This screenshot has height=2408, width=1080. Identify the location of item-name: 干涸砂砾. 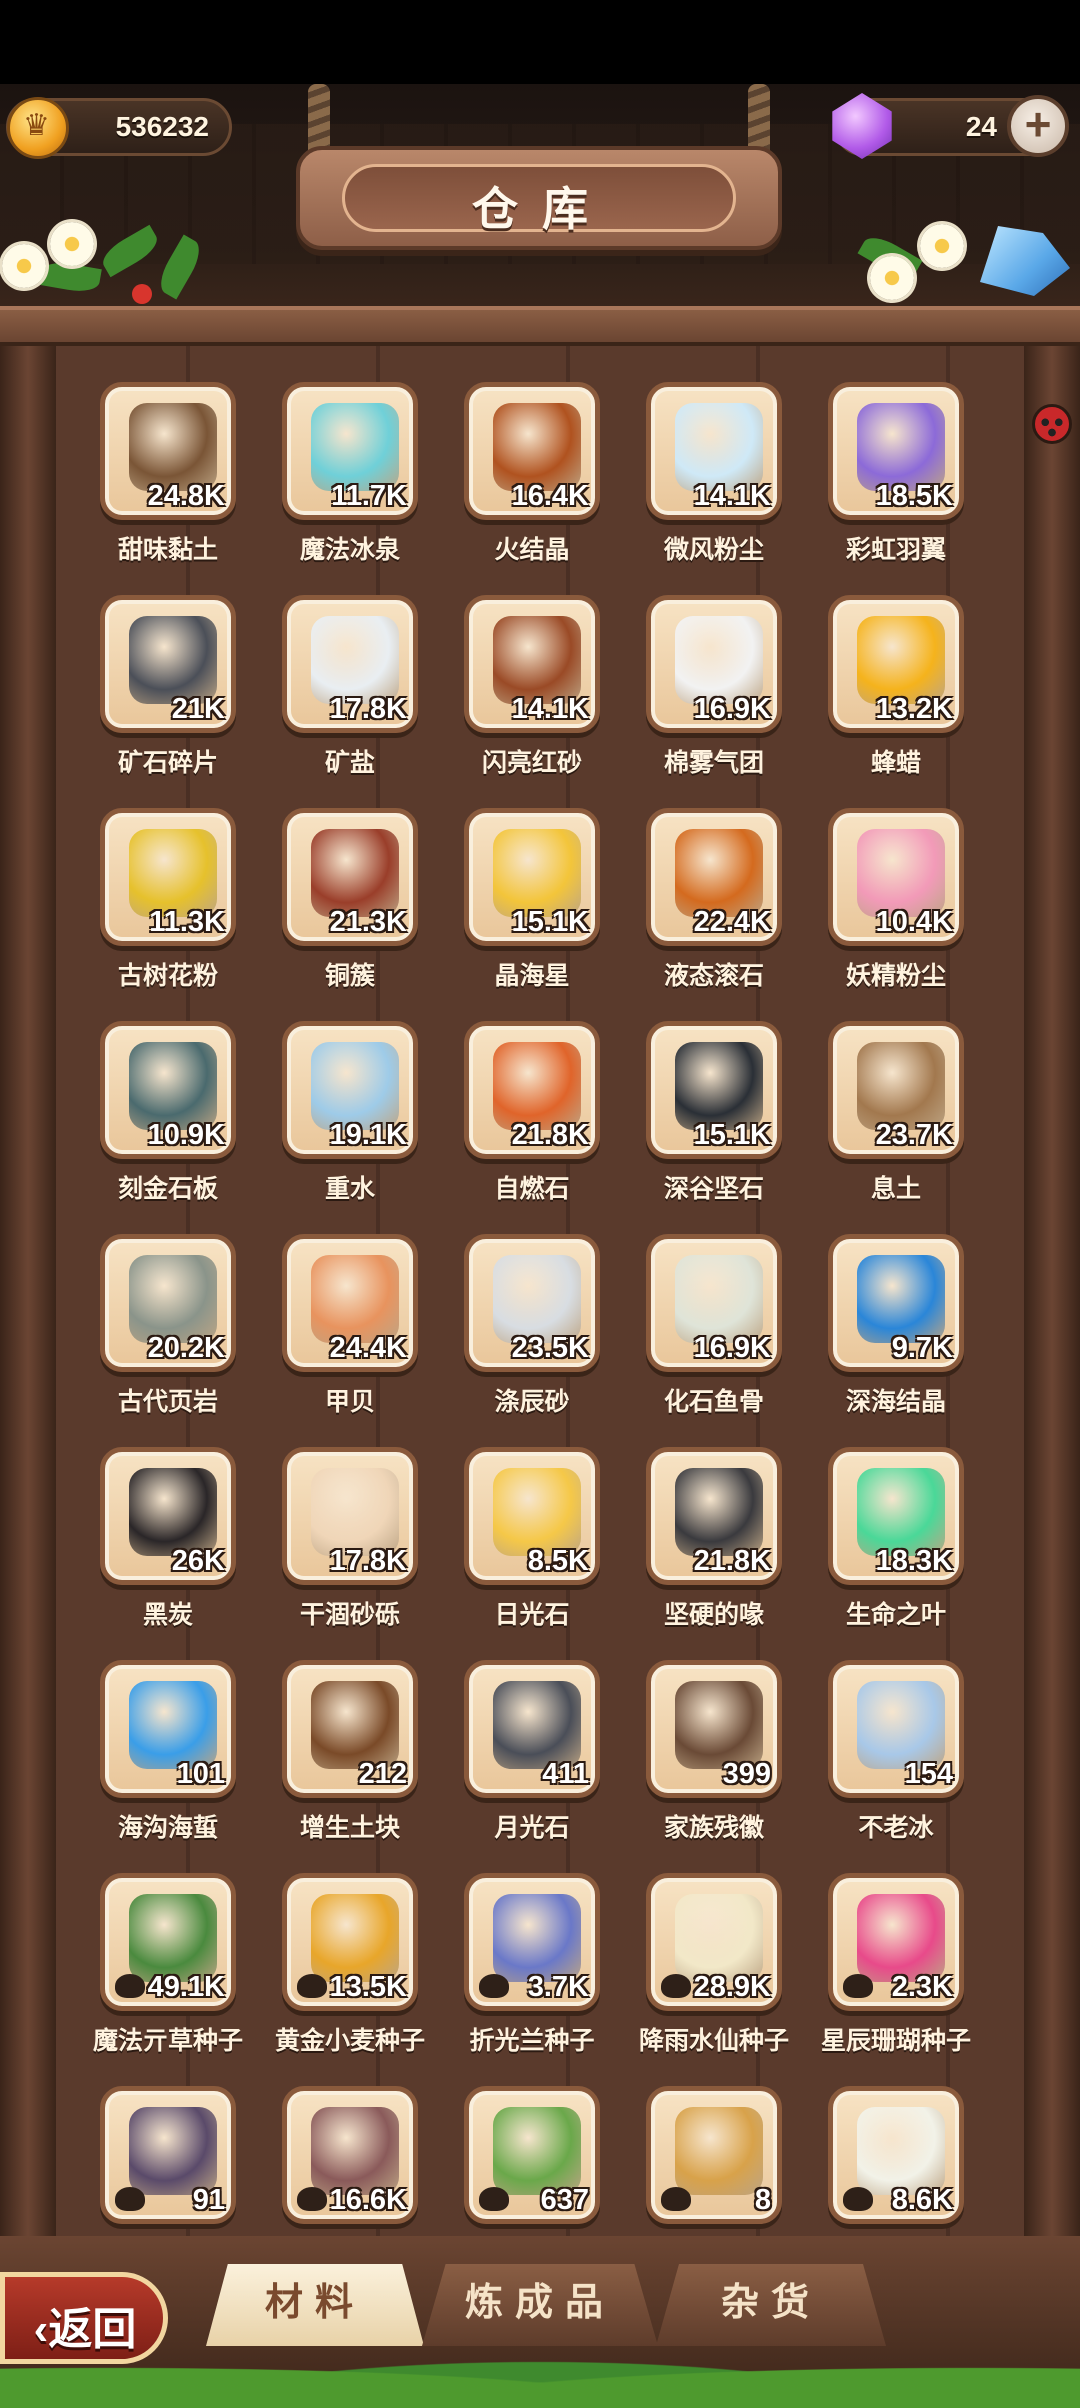
(349, 1615).